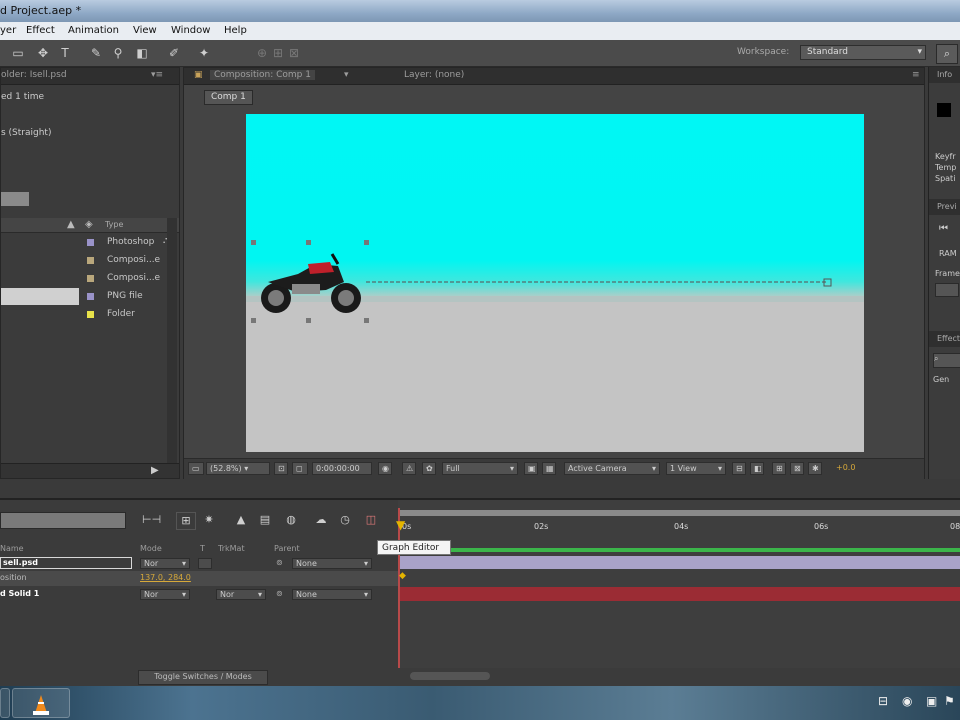 Image resolution: width=960 pixels, height=720 pixels. What do you see at coordinates (265, 520) in the screenshot?
I see `frame-blending-icon: ▤` at bounding box center [265, 520].